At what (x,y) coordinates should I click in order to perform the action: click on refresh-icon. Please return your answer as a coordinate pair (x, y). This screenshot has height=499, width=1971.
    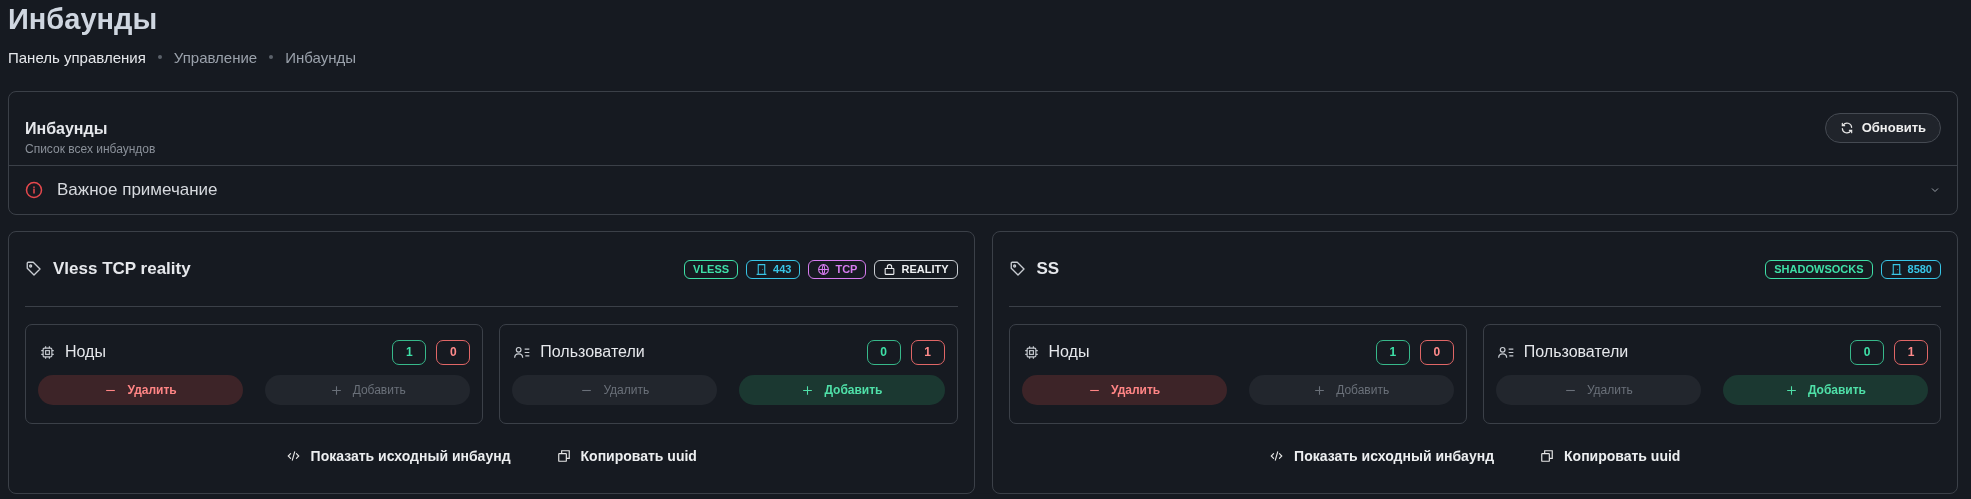
    Looking at the image, I should click on (1846, 127).